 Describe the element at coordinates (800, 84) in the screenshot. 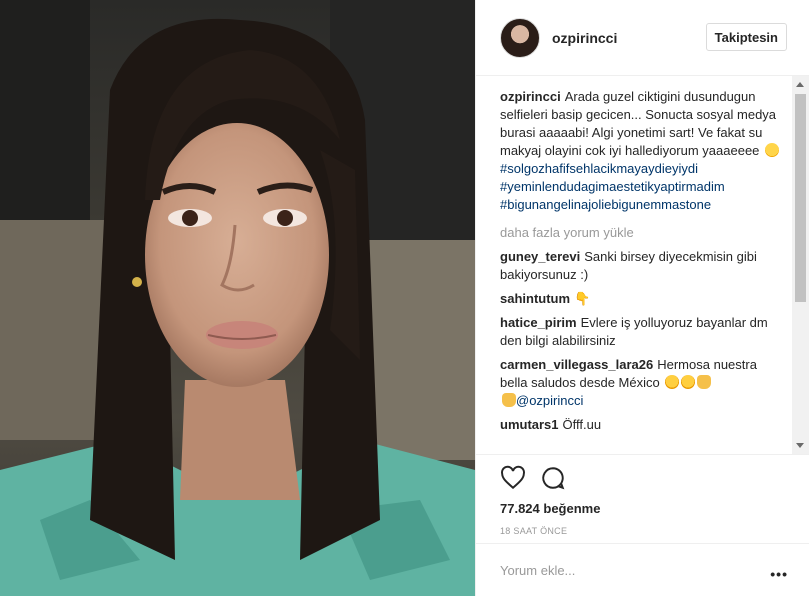

I see `scroll-up-icon` at that location.